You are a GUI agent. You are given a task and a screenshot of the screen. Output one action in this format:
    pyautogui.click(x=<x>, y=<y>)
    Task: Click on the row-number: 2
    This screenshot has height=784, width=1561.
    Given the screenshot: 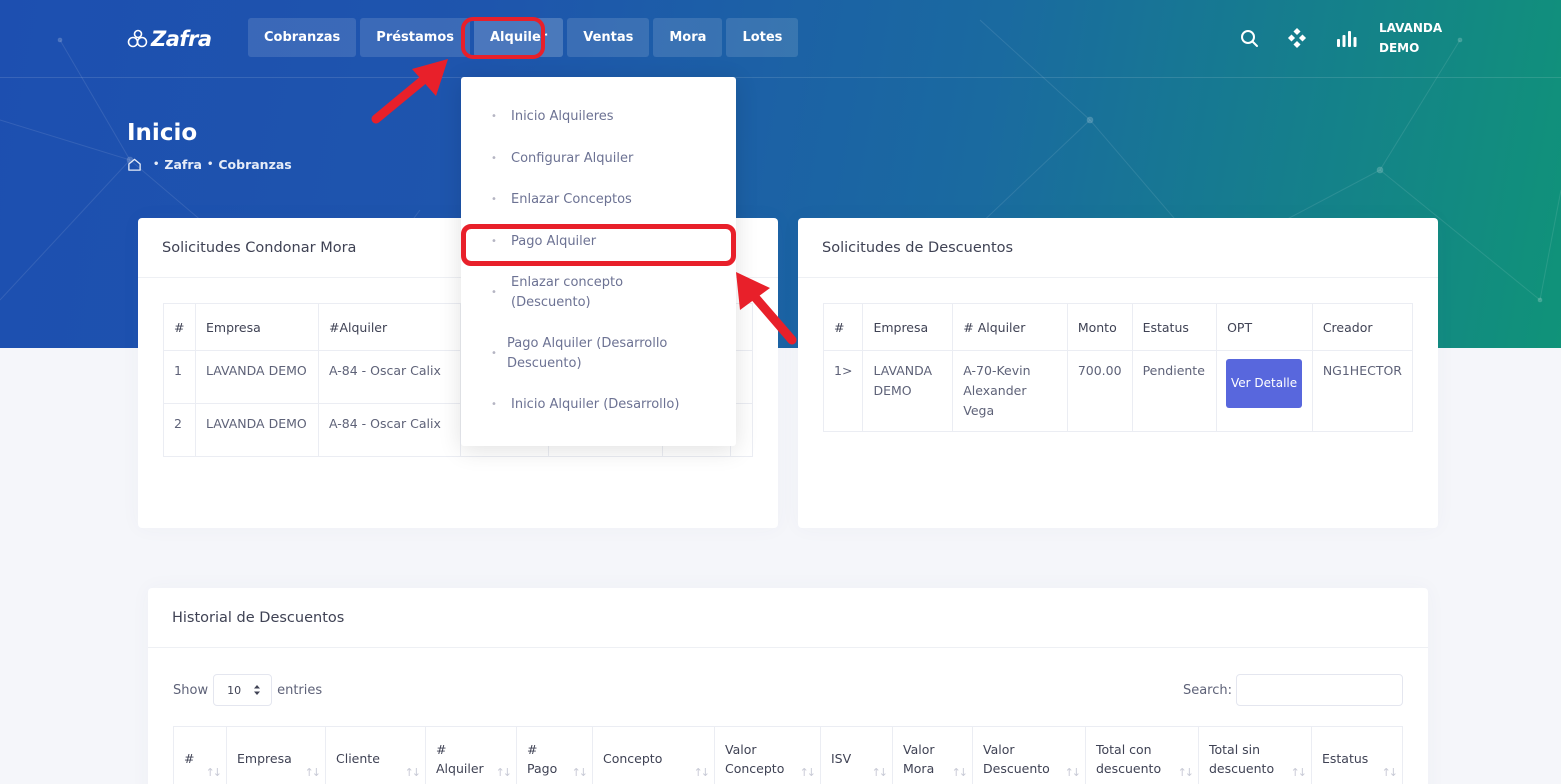 What is the action you would take?
    pyautogui.click(x=179, y=430)
    